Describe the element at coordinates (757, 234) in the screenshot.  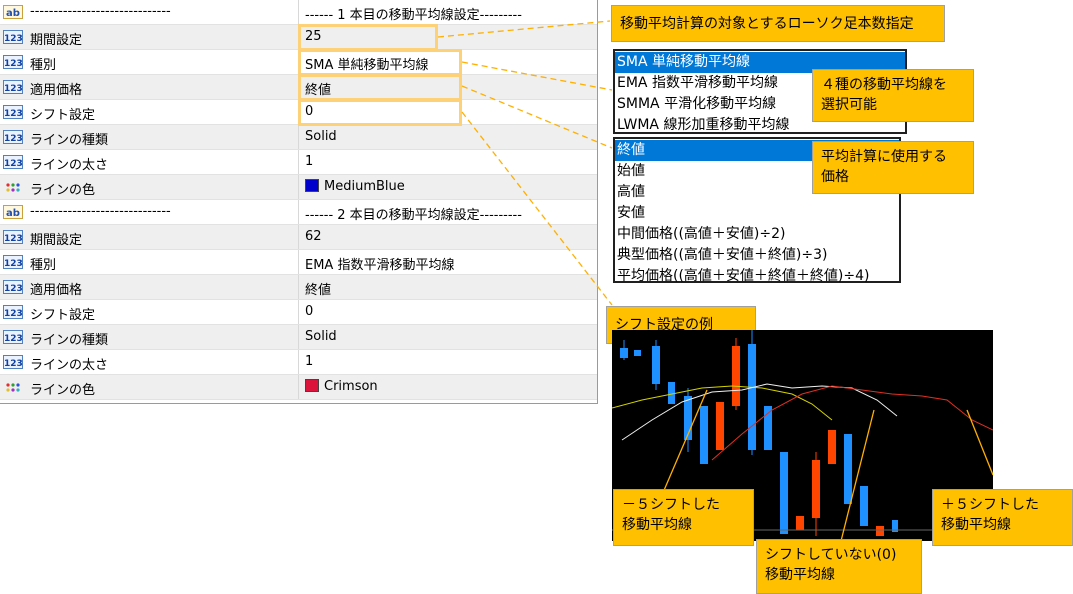
I see `price-option: 中間価格((高値＋安値)÷2)` at that location.